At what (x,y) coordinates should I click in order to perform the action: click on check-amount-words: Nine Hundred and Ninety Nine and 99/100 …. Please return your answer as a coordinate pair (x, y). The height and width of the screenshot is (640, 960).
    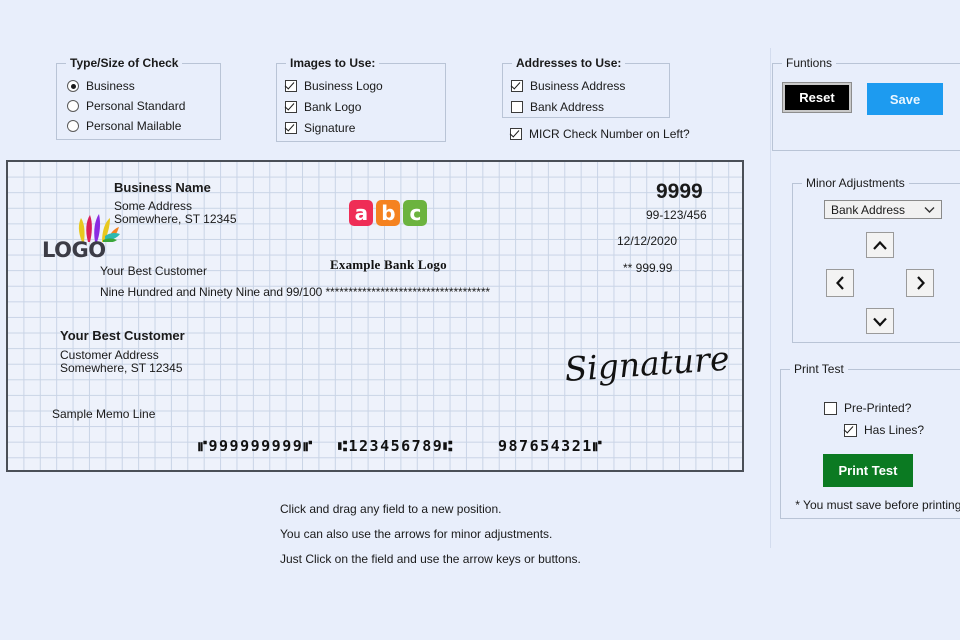
    Looking at the image, I should click on (295, 292).